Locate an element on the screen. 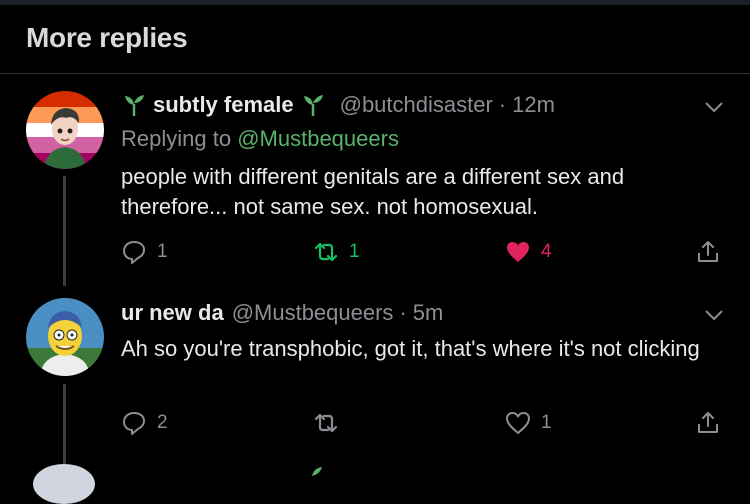 The width and height of the screenshot is (750, 504). section-title: More replies is located at coordinates (107, 37).